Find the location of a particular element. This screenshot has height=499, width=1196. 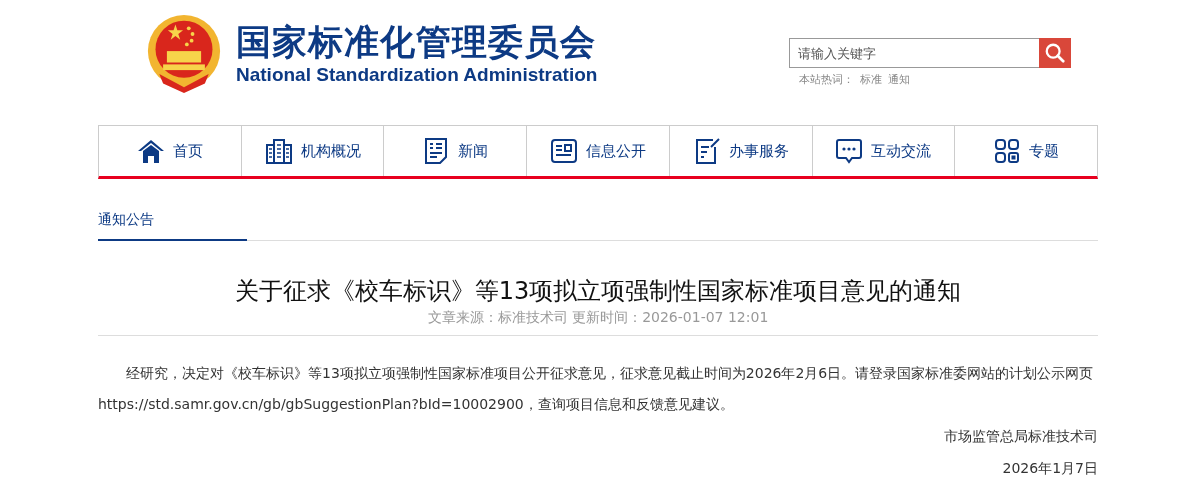

hot-word-link: 标准 is located at coordinates (871, 79).